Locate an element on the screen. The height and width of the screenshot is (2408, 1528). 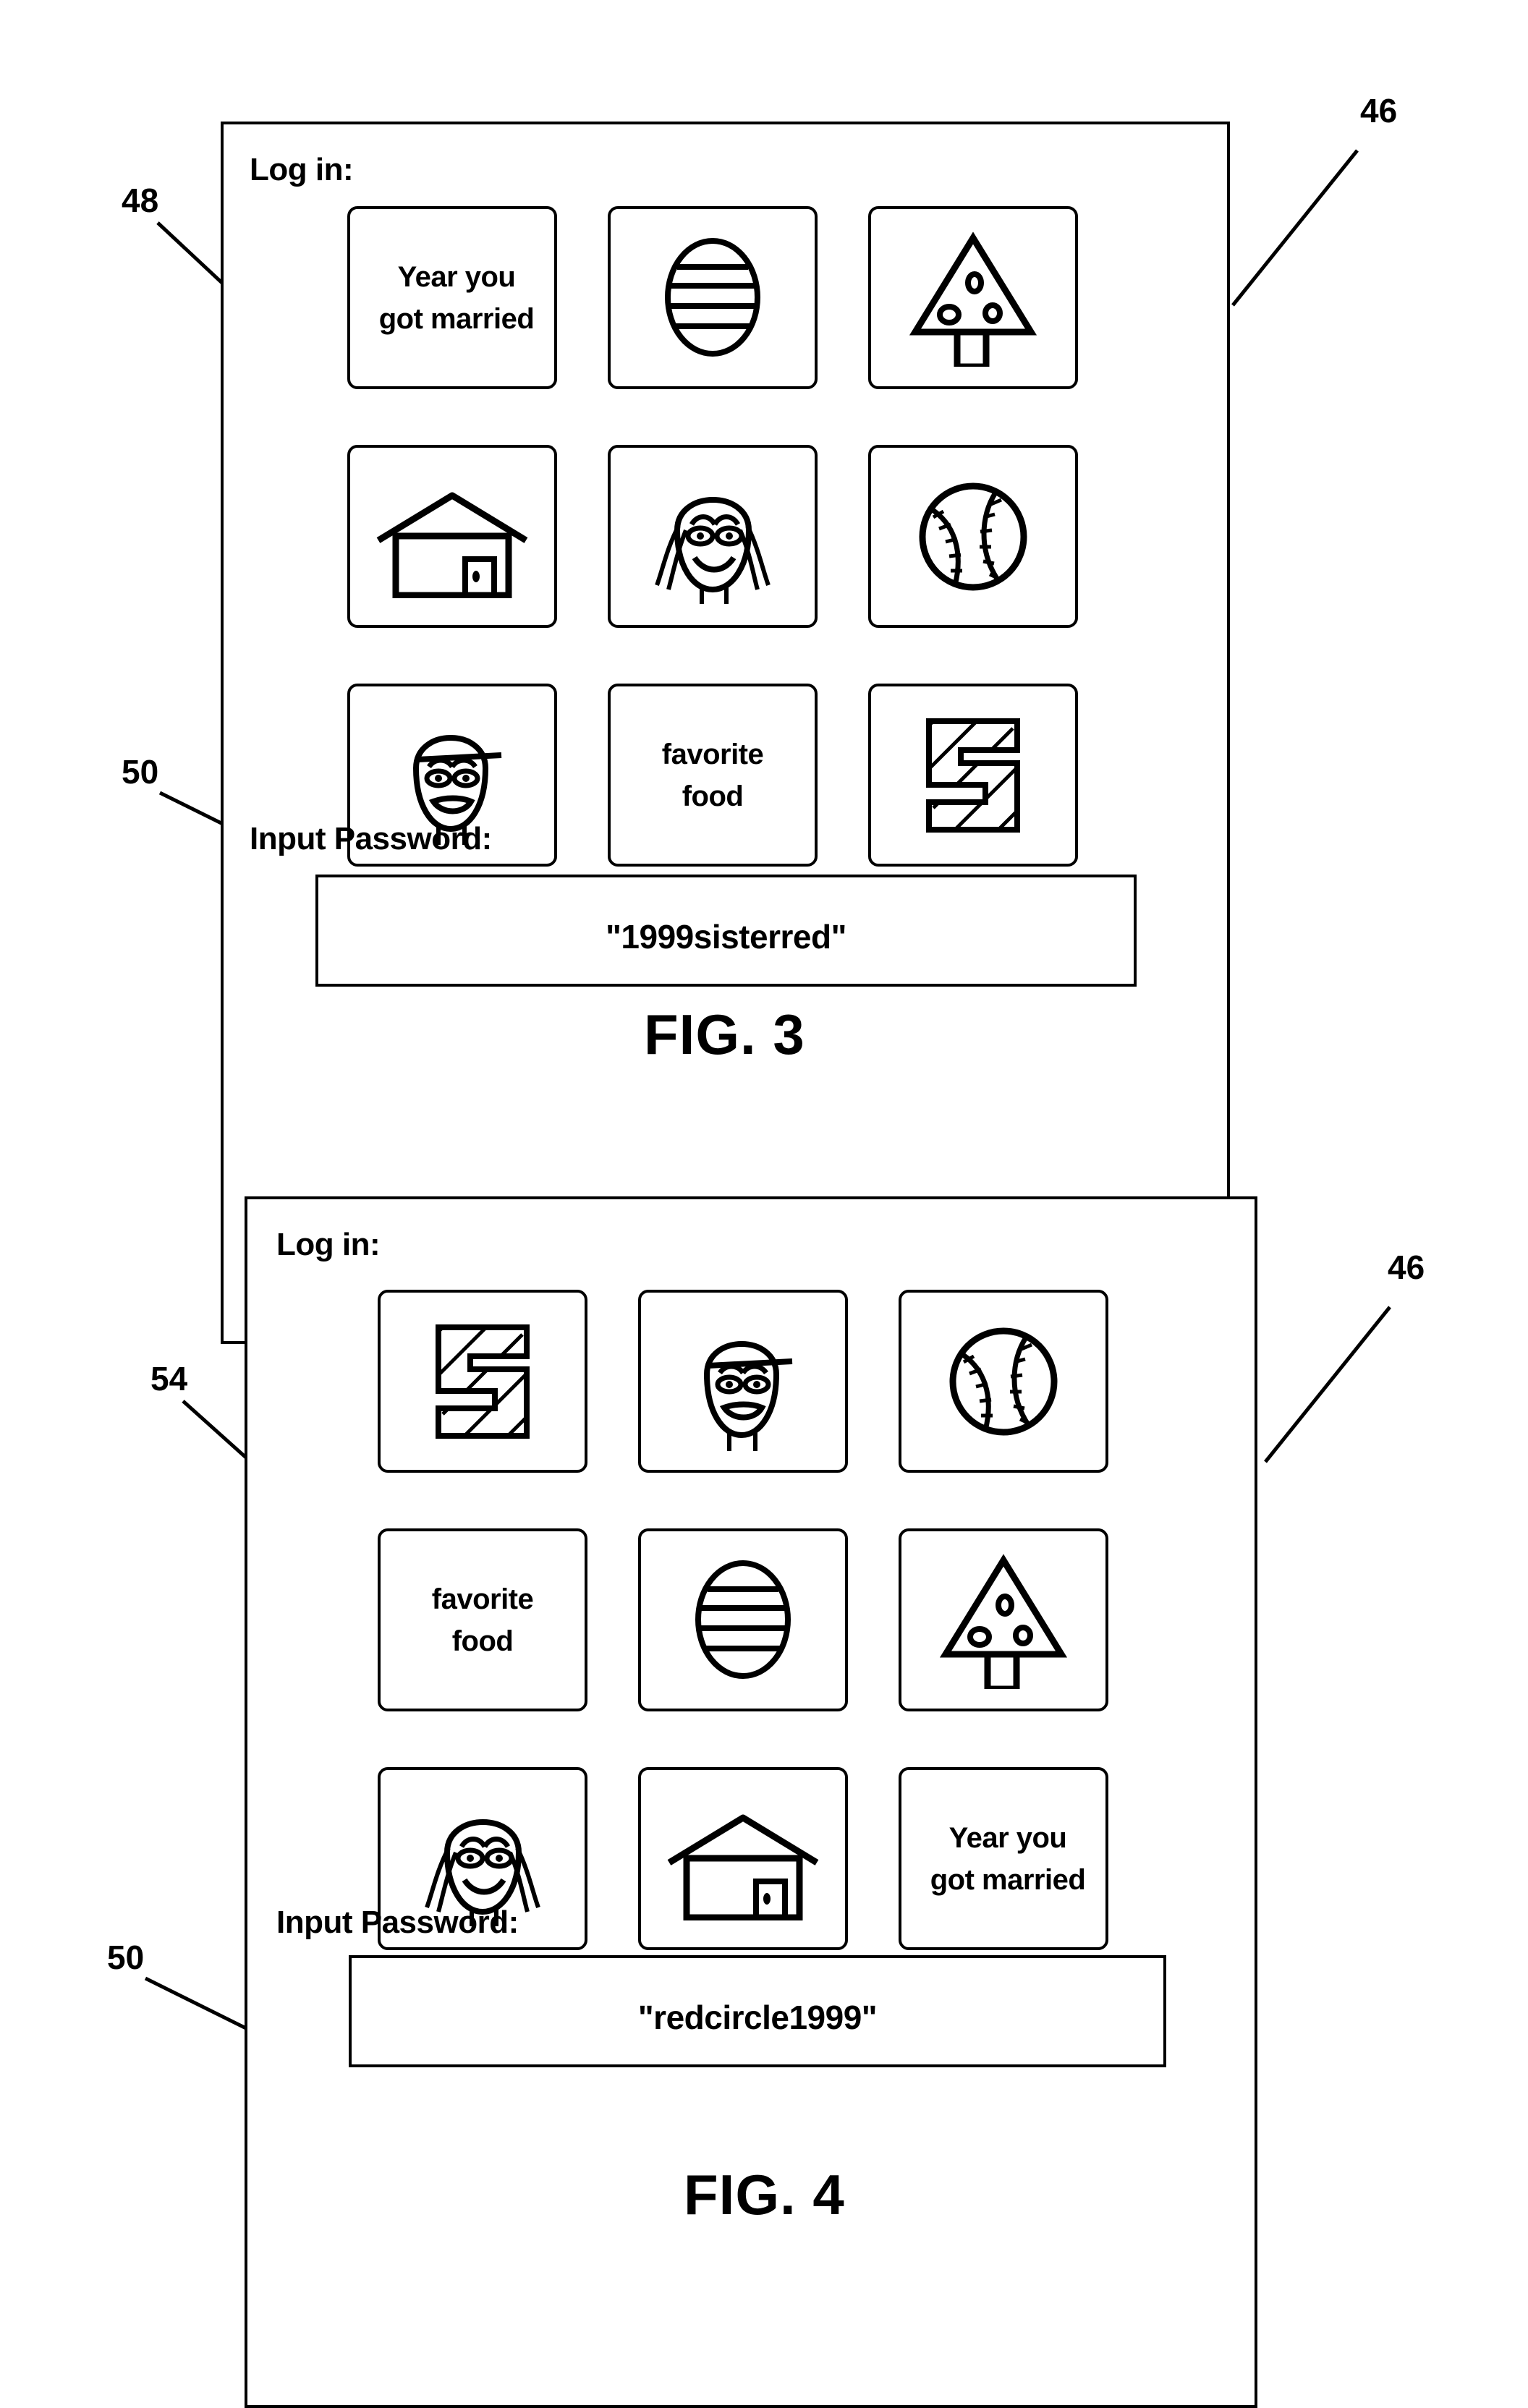
man-with-cap-face-icon is located at coordinates (748, 1396).